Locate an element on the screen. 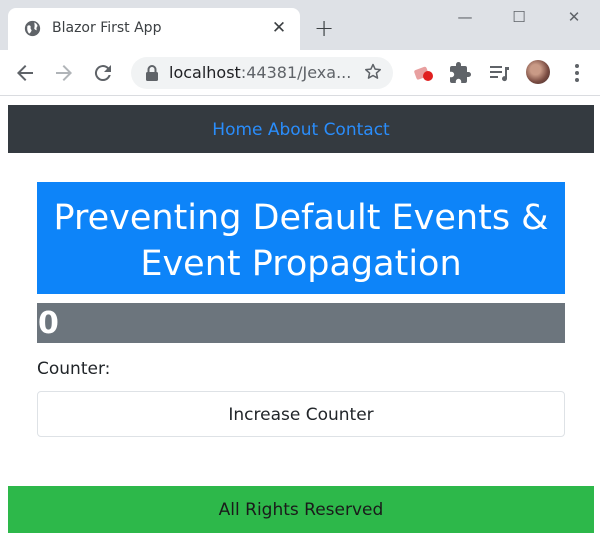  tab-close-icon: ✕ is located at coordinates (279, 28).